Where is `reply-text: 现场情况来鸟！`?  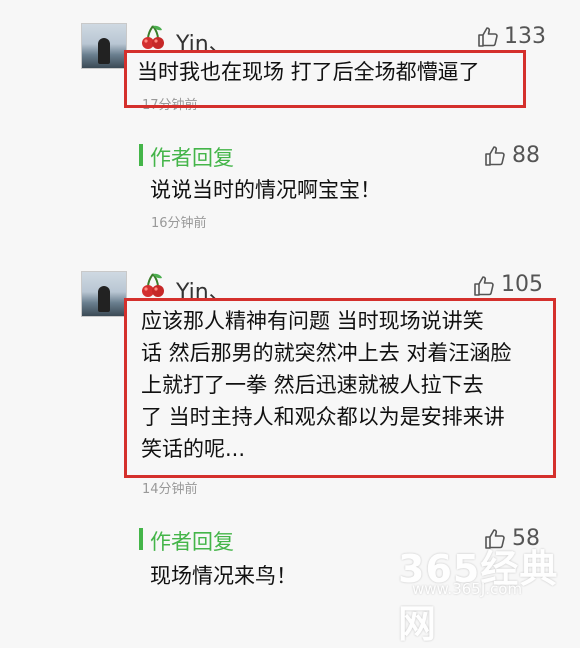 reply-text: 现场情况来鸟！ is located at coordinates (223, 576).